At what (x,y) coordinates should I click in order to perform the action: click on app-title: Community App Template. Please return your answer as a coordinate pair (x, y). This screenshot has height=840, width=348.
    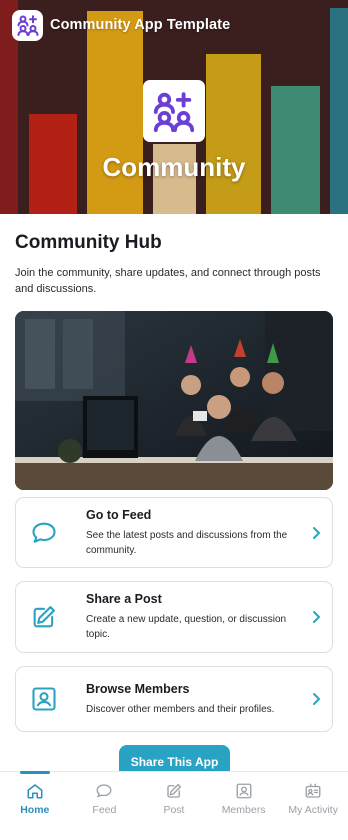
    Looking at the image, I should click on (140, 25).